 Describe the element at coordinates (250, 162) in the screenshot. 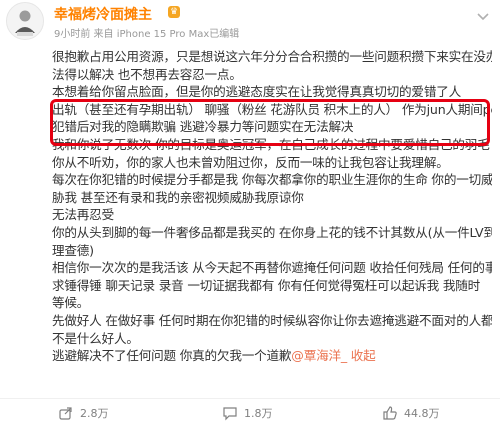

I see `post-line: 你从不听劝，你的家人也未曾劝阻过你，反而一味的让我包容让我理解。` at that location.